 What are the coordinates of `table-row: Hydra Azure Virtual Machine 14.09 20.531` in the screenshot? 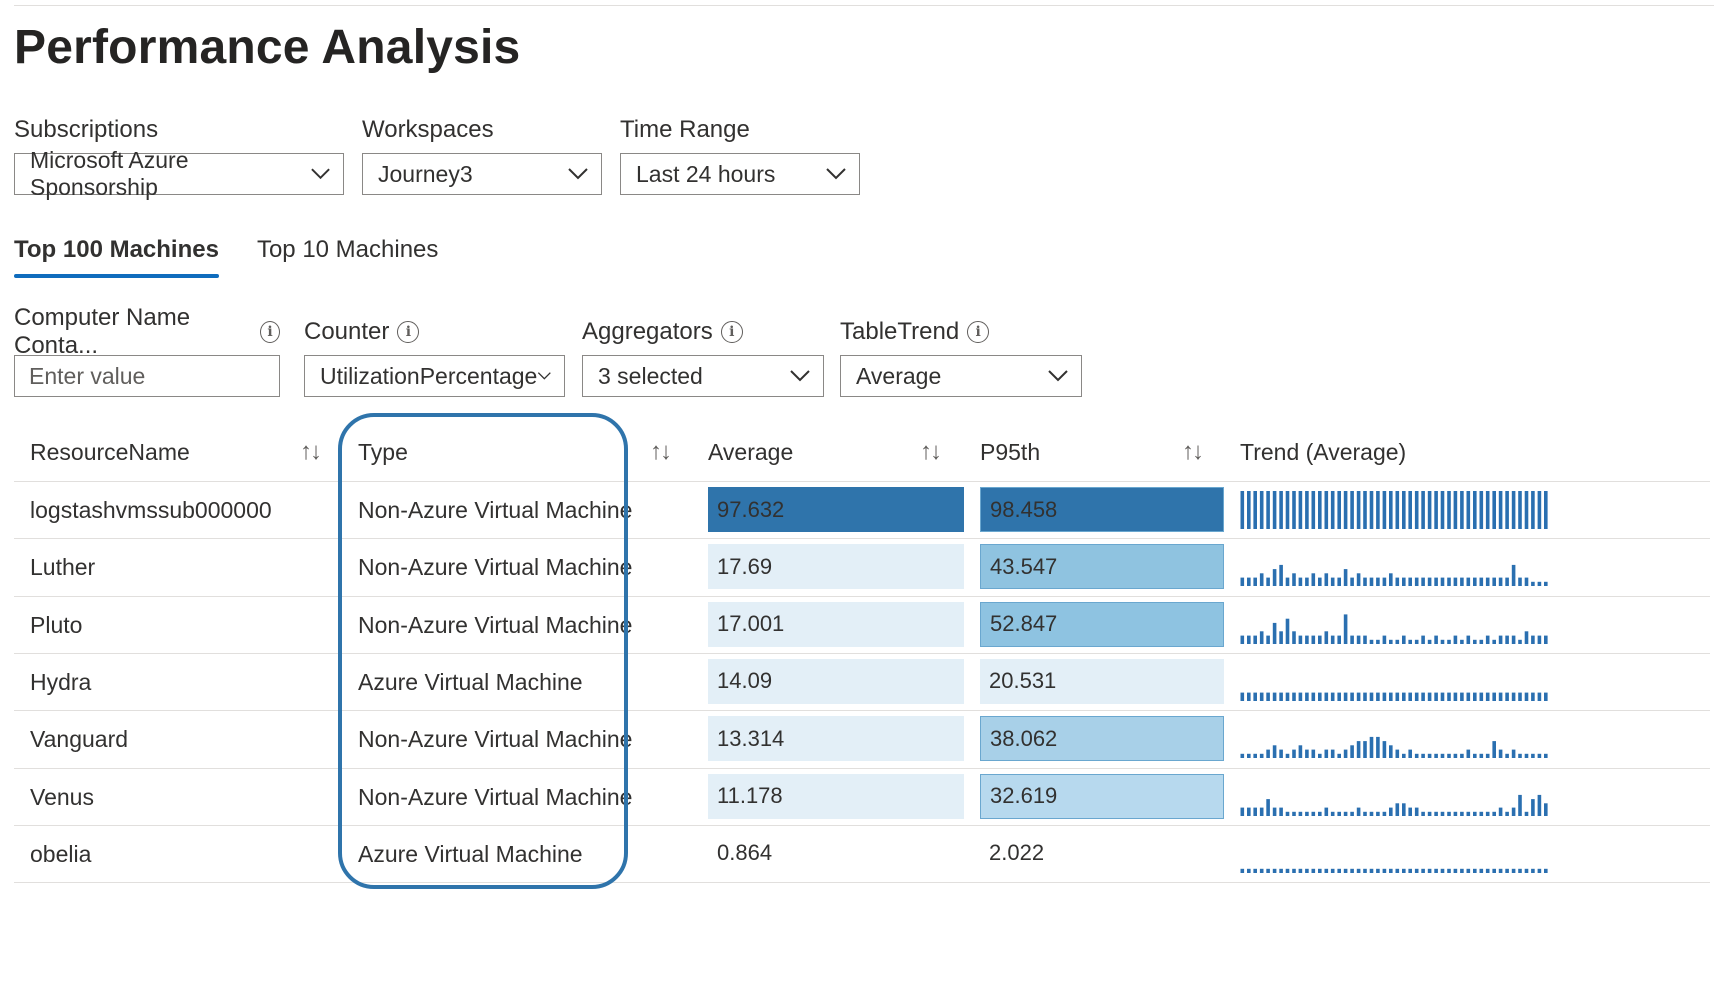 It's located at (862, 681).